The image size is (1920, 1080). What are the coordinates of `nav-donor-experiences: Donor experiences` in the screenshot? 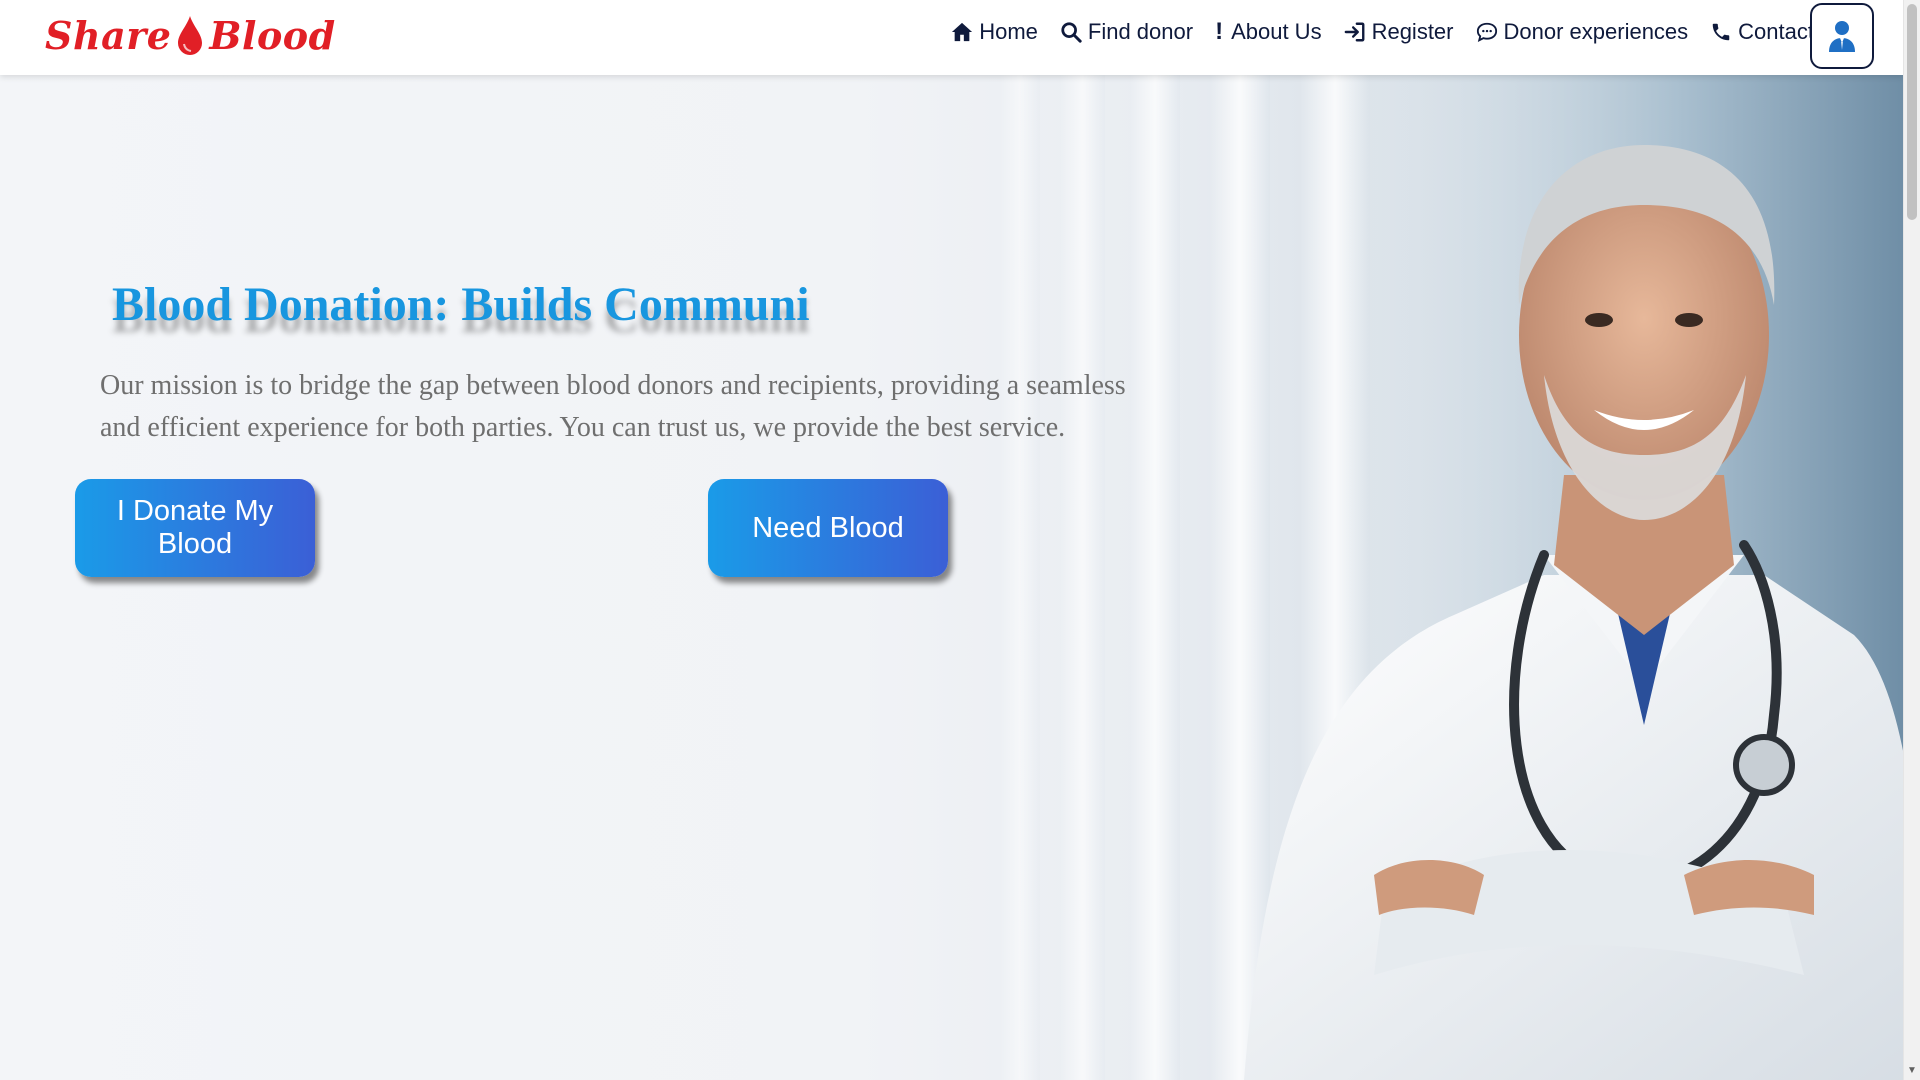 It's located at (1582, 32).